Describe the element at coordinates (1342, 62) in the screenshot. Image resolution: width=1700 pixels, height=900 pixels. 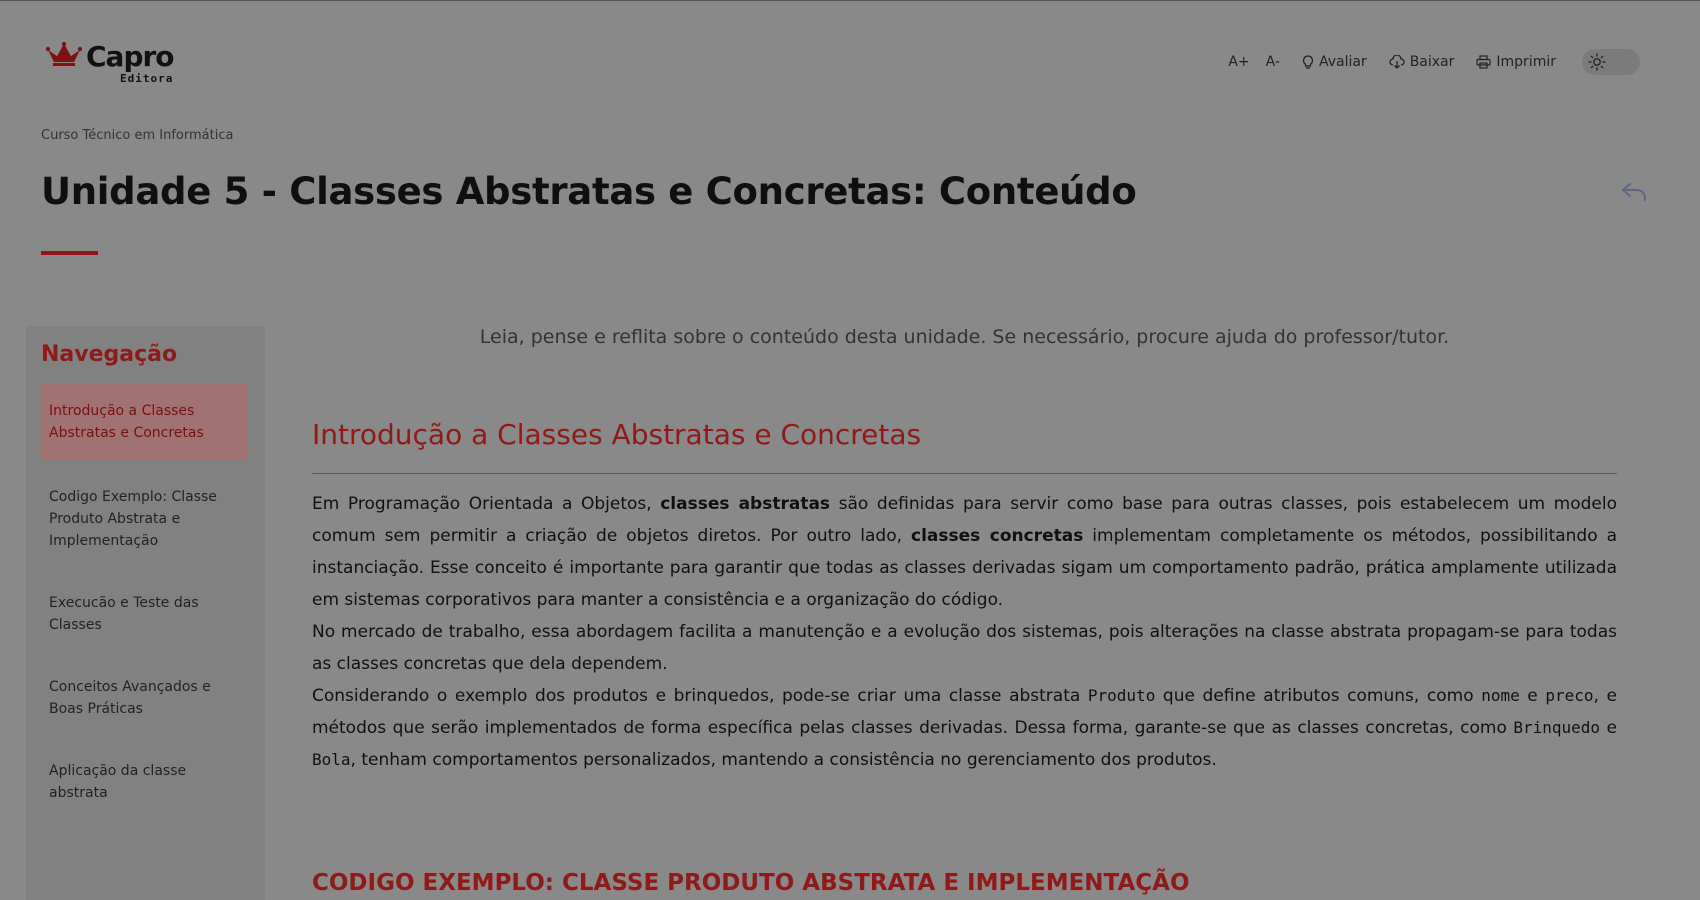
I see `rate-label: Avaliar` at that location.